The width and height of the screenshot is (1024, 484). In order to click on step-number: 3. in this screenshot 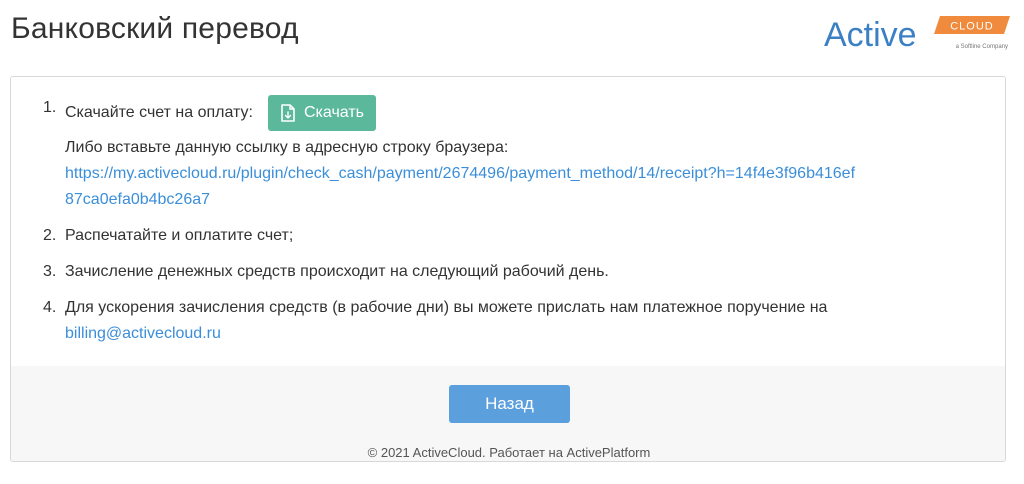, I will do `click(50, 271)`.